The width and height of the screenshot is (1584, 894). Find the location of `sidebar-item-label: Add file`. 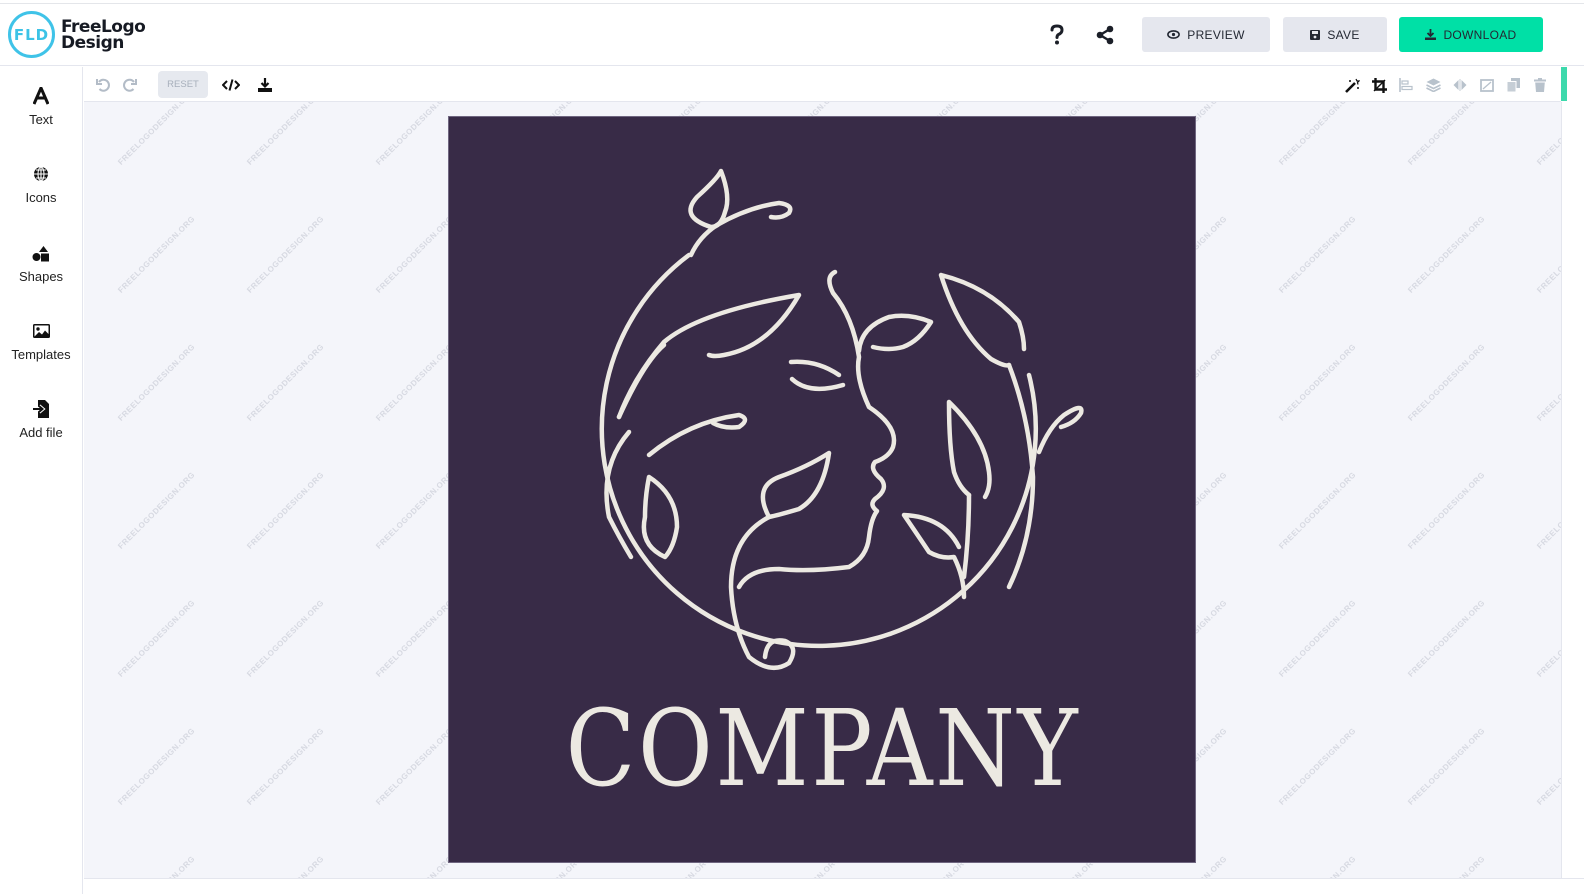

sidebar-item-label: Add file is located at coordinates (41, 432).